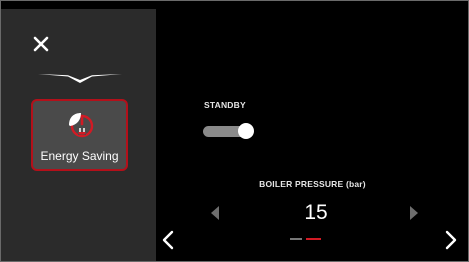 The image size is (469, 262). Describe the element at coordinates (225, 105) in the screenshot. I see `standby-label: STANDBY` at that location.